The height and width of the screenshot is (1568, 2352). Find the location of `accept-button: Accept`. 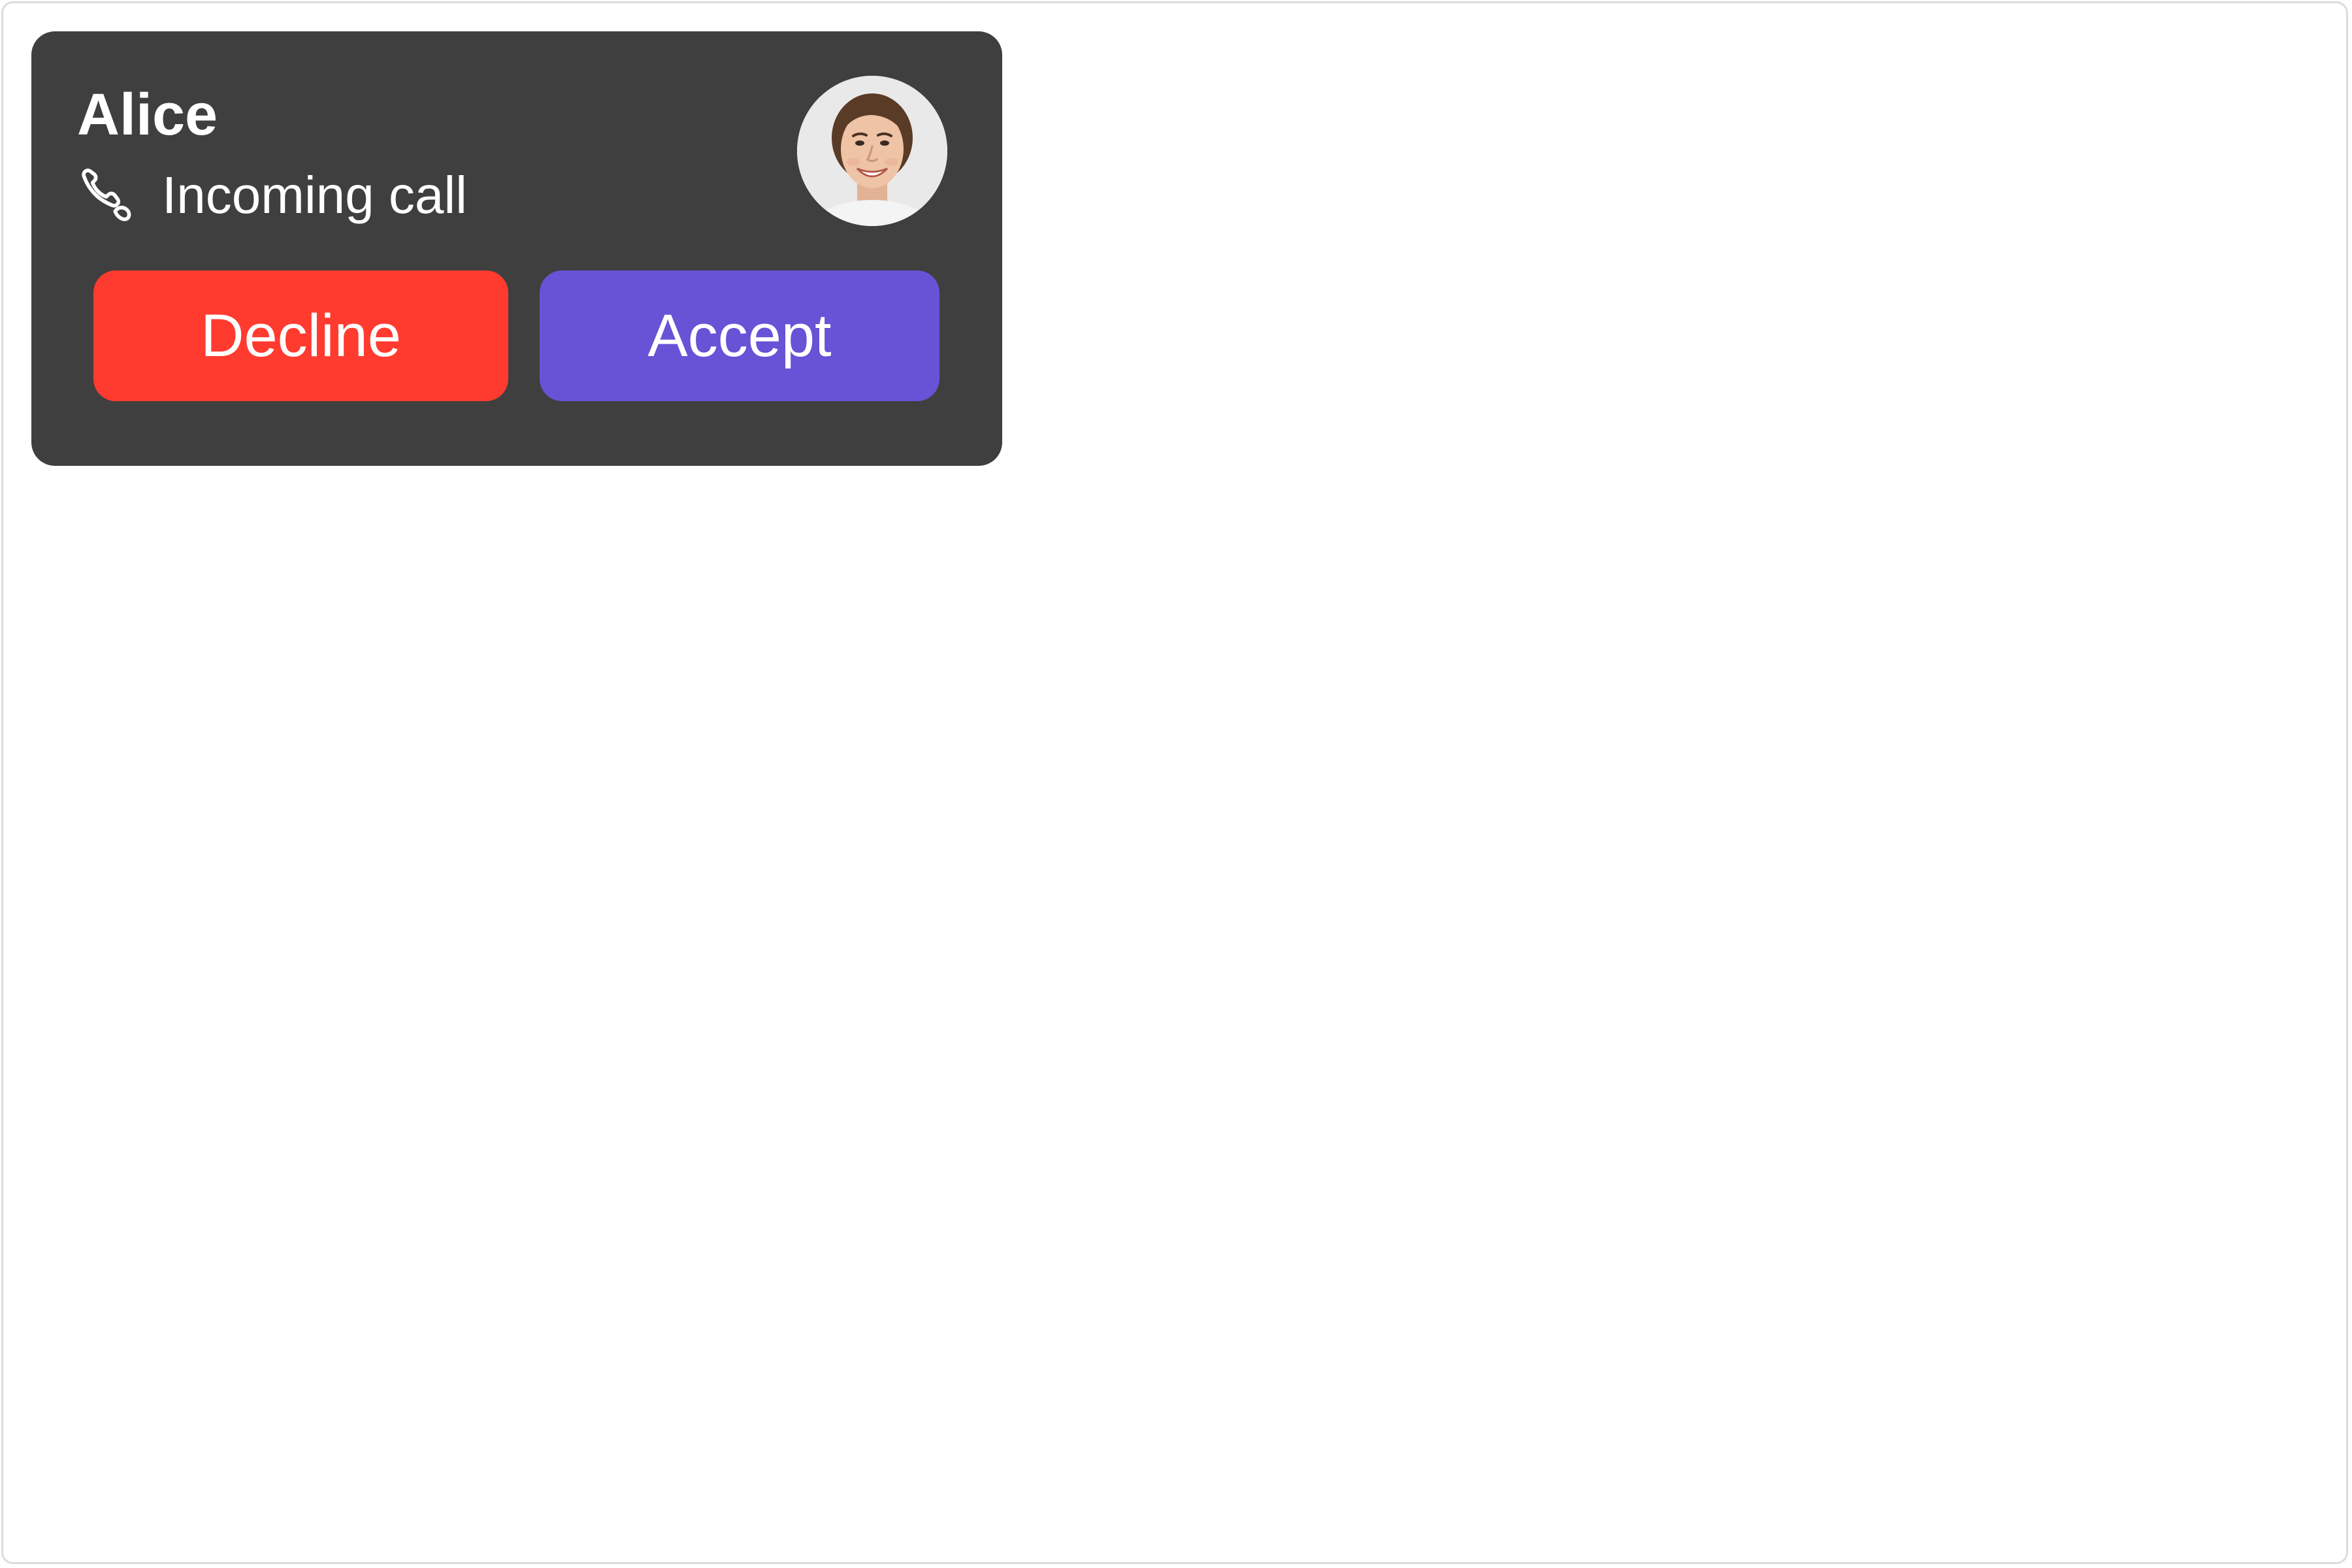

accept-button: Accept is located at coordinates (739, 335).